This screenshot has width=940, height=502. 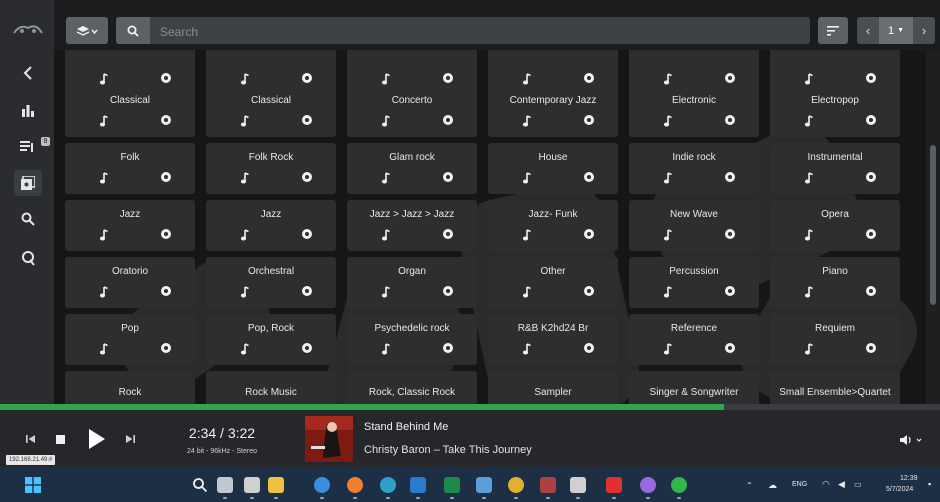 What do you see at coordinates (896, 30) in the screenshot?
I see `page-select: 1 ▼` at bounding box center [896, 30].